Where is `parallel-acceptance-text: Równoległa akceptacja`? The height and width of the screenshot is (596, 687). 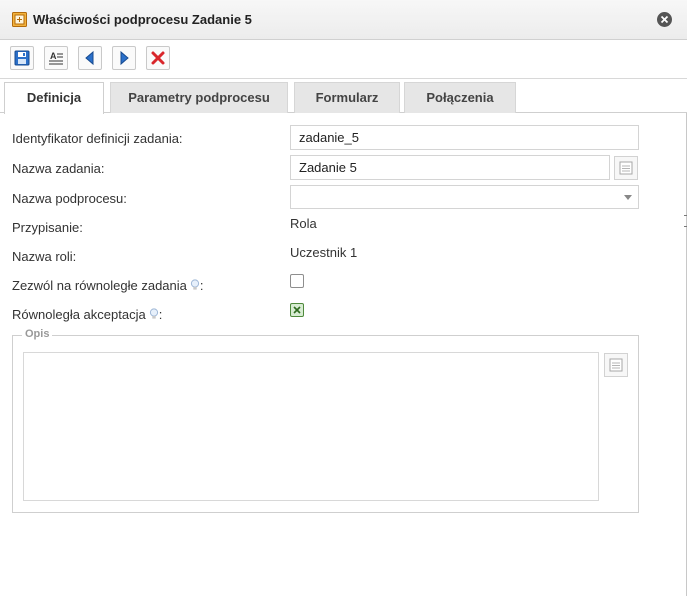 parallel-acceptance-text: Równoległa akceptacja is located at coordinates (79, 314).